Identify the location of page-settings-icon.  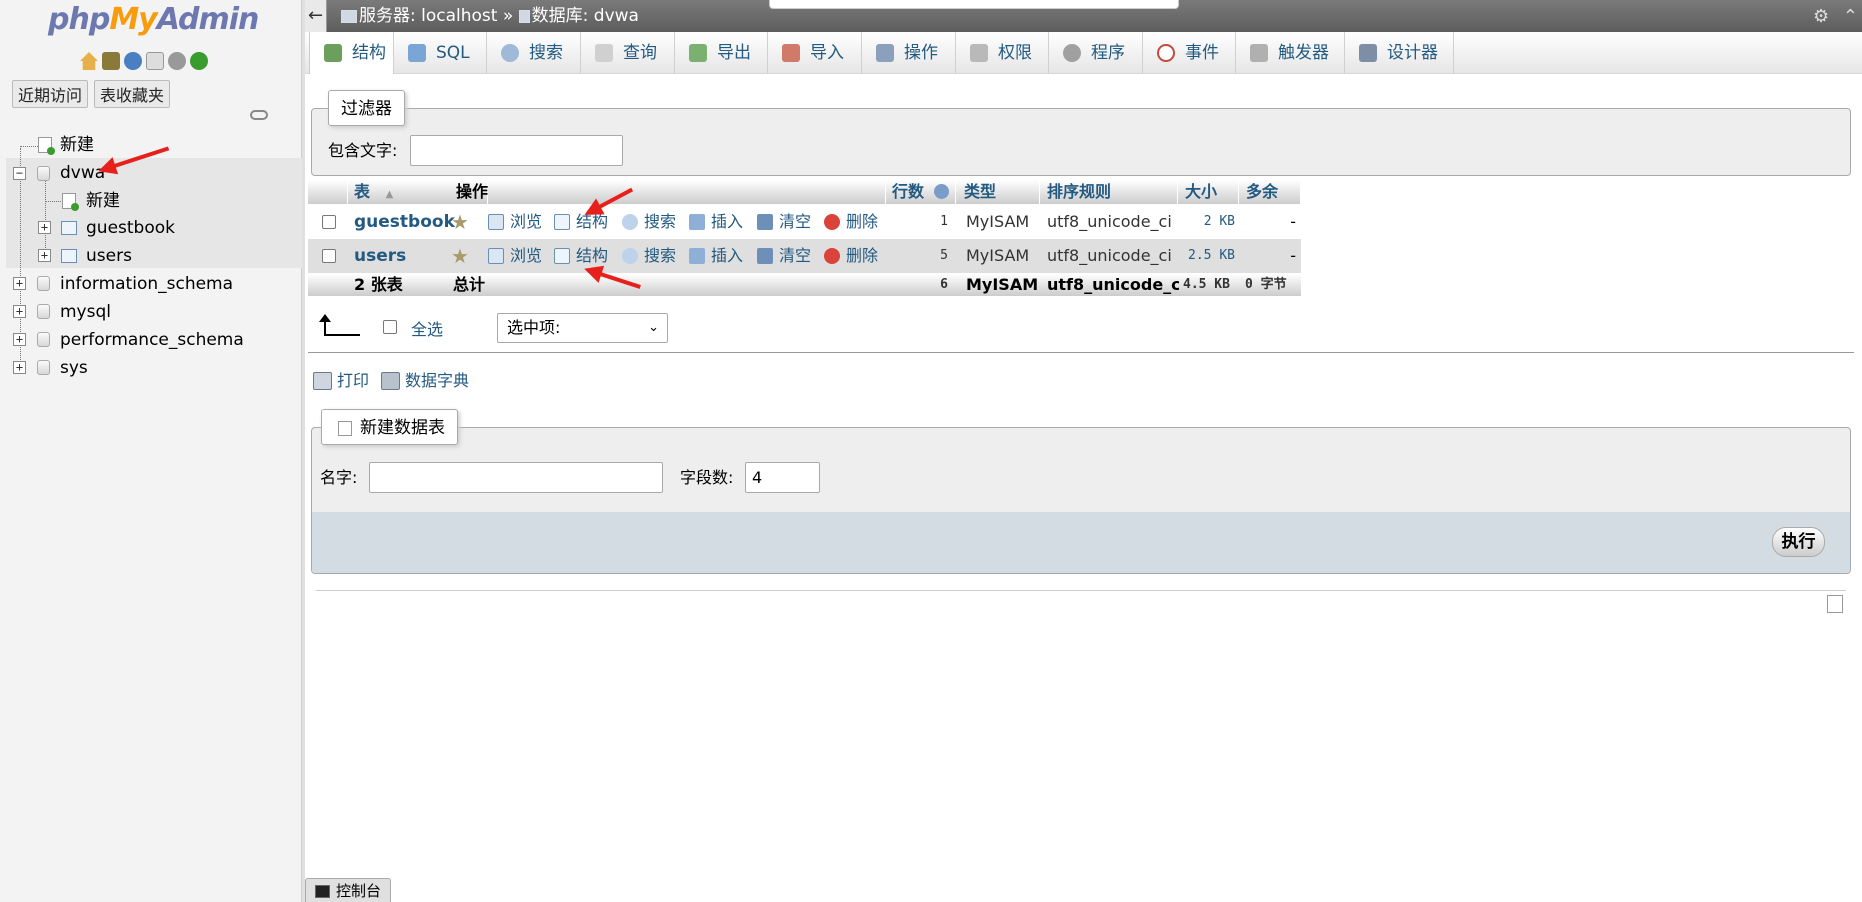
(1835, 604).